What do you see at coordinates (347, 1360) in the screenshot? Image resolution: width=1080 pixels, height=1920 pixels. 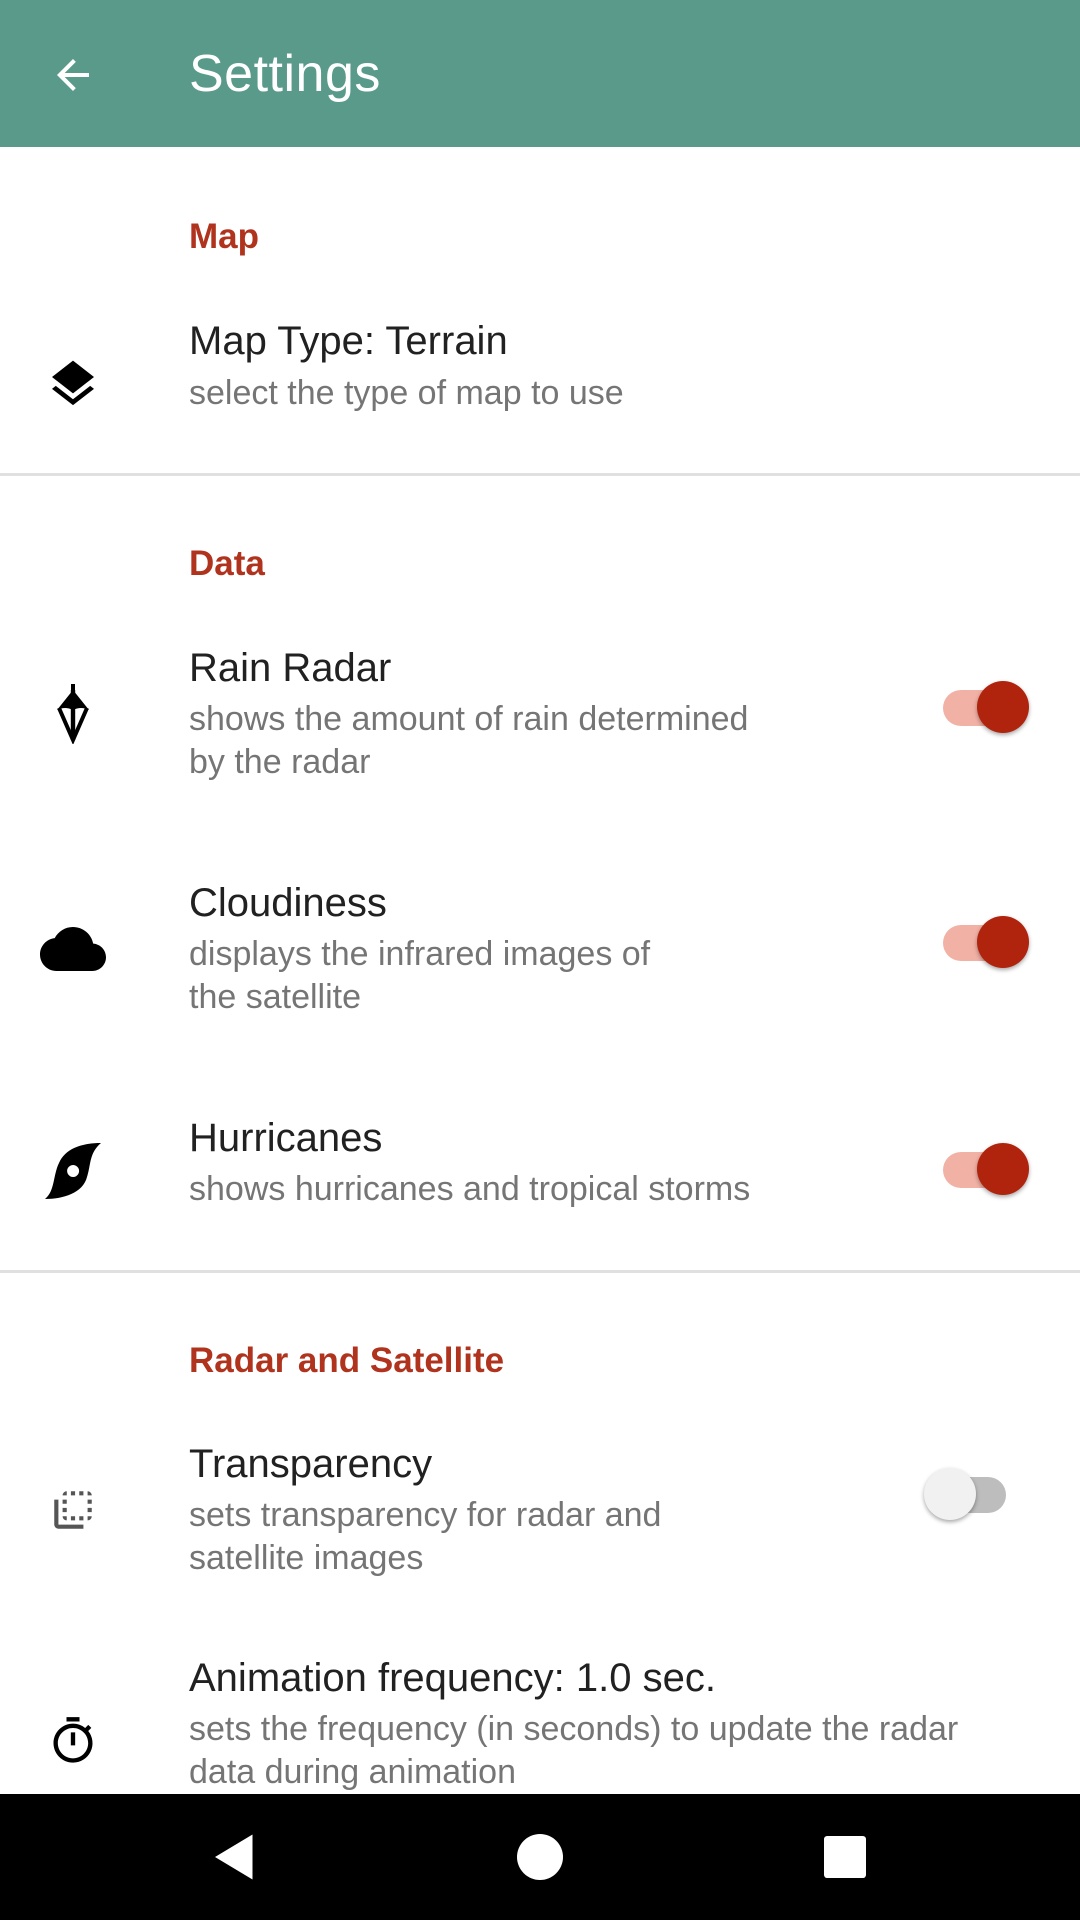 I see `section-header-radar-satellite: Radar and Satellite` at bounding box center [347, 1360].